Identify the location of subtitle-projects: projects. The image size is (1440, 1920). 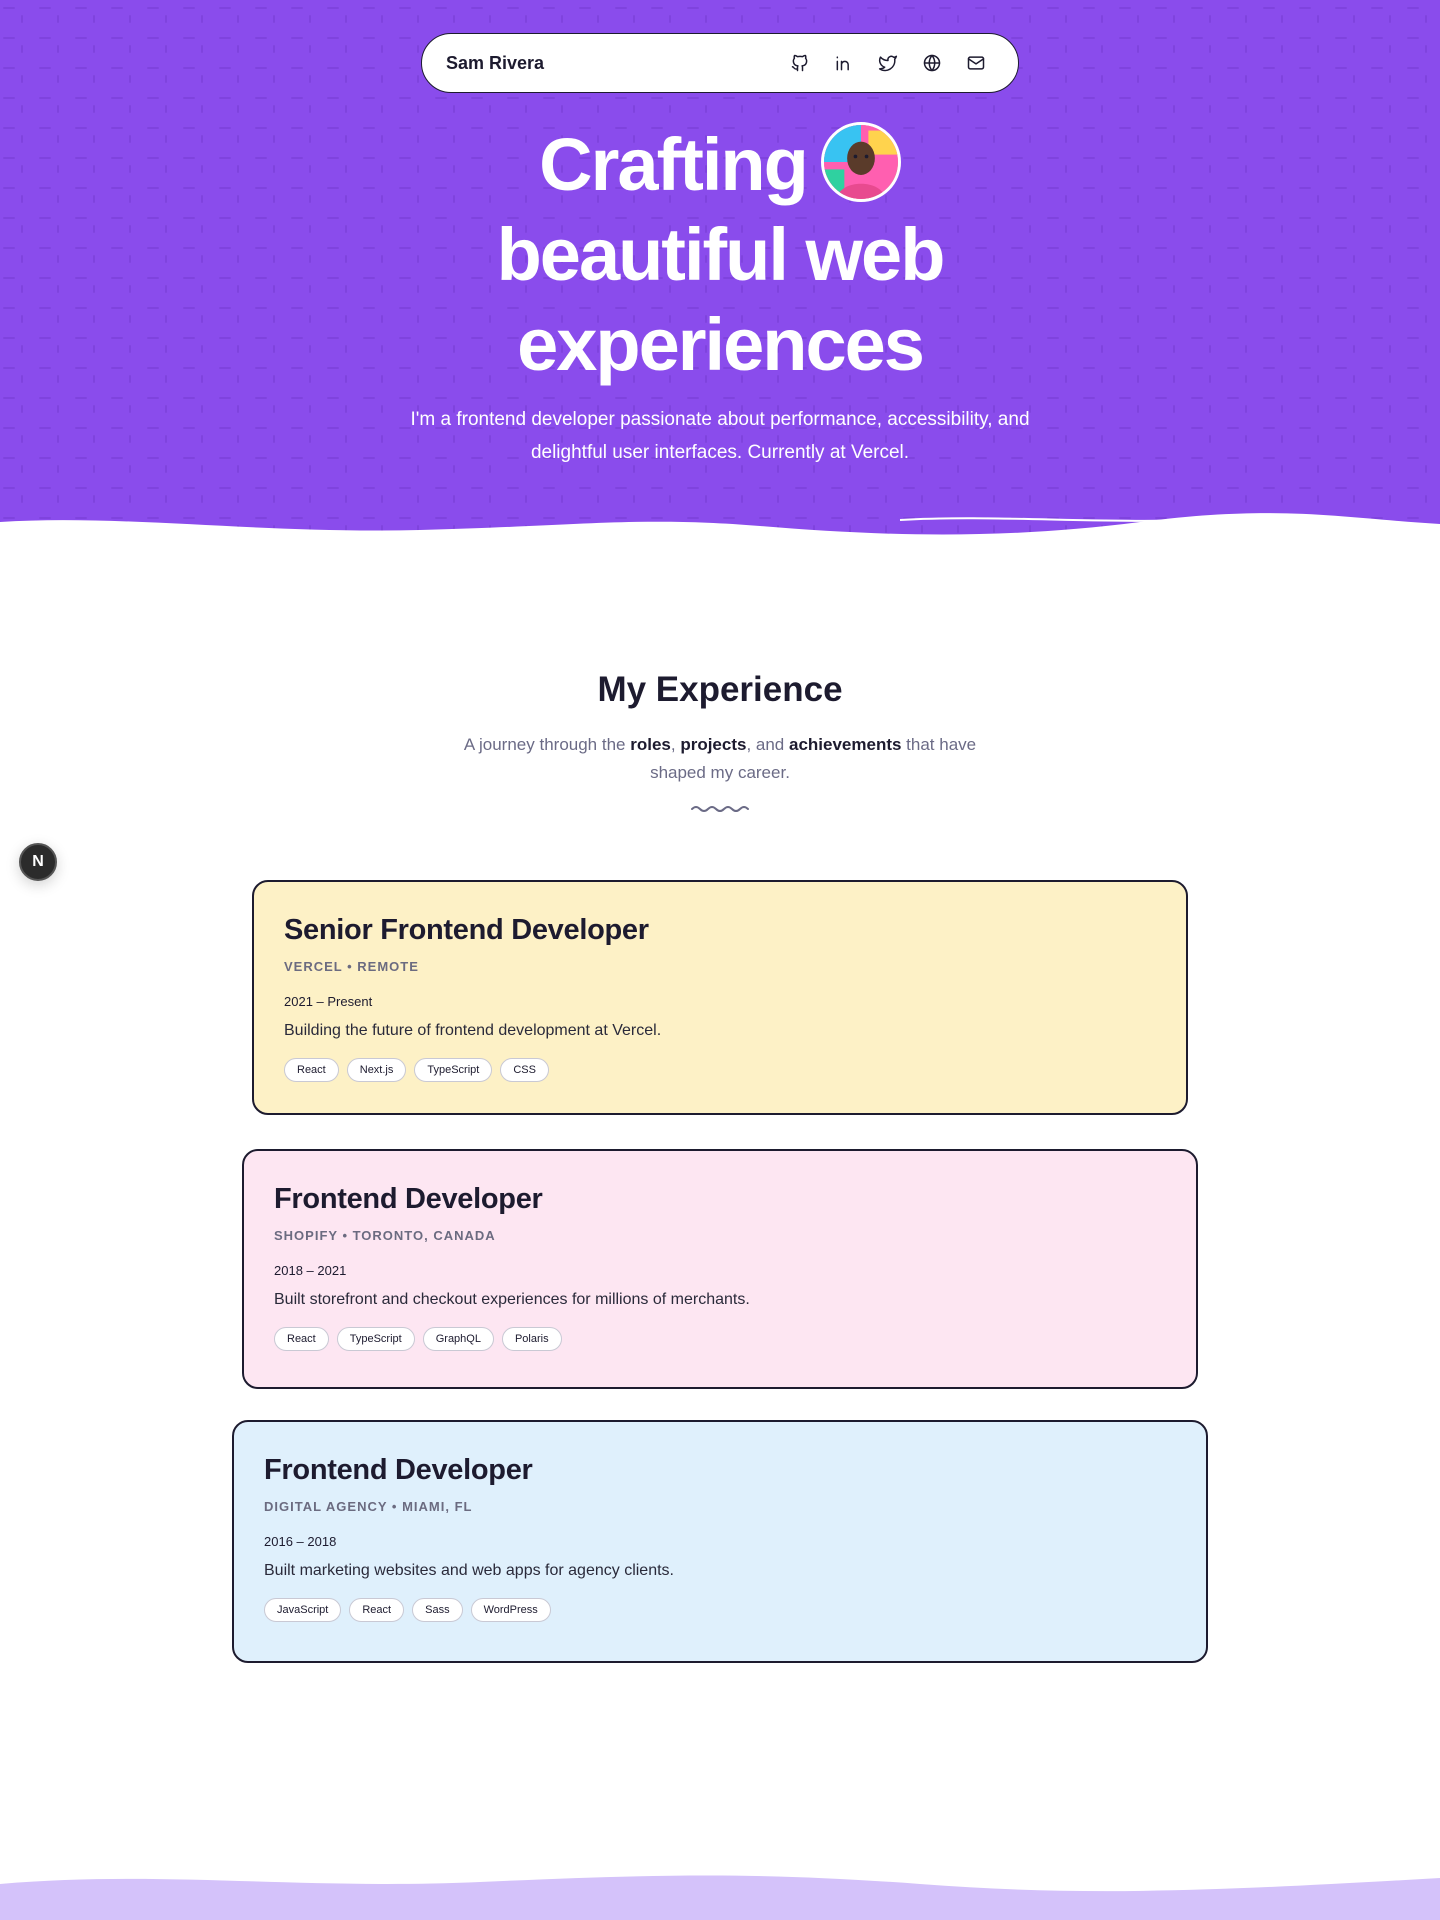
(713, 744).